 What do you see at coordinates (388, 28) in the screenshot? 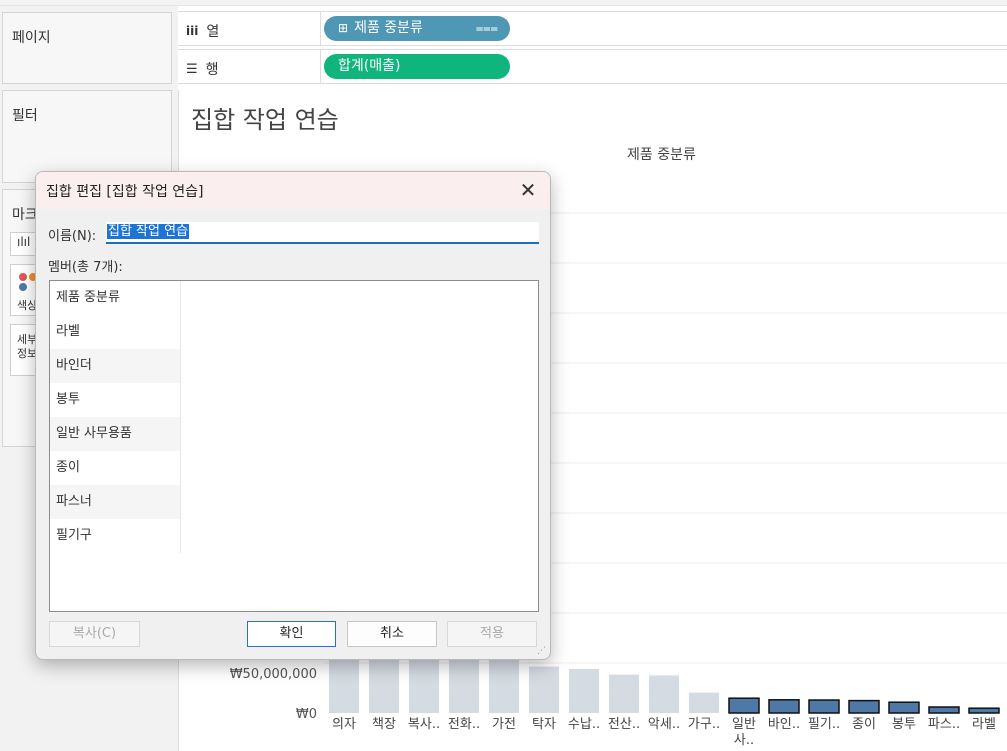
I see `columns-pill-label: 제품 중분류` at bounding box center [388, 28].